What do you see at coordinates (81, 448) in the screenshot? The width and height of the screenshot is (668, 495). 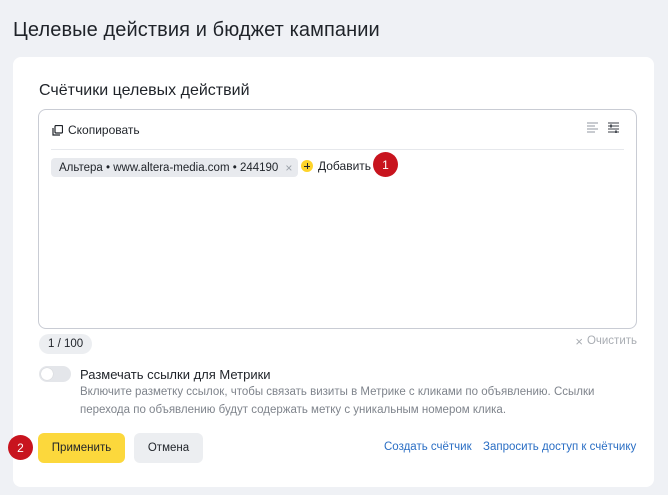 I see `apply-button: Применить` at bounding box center [81, 448].